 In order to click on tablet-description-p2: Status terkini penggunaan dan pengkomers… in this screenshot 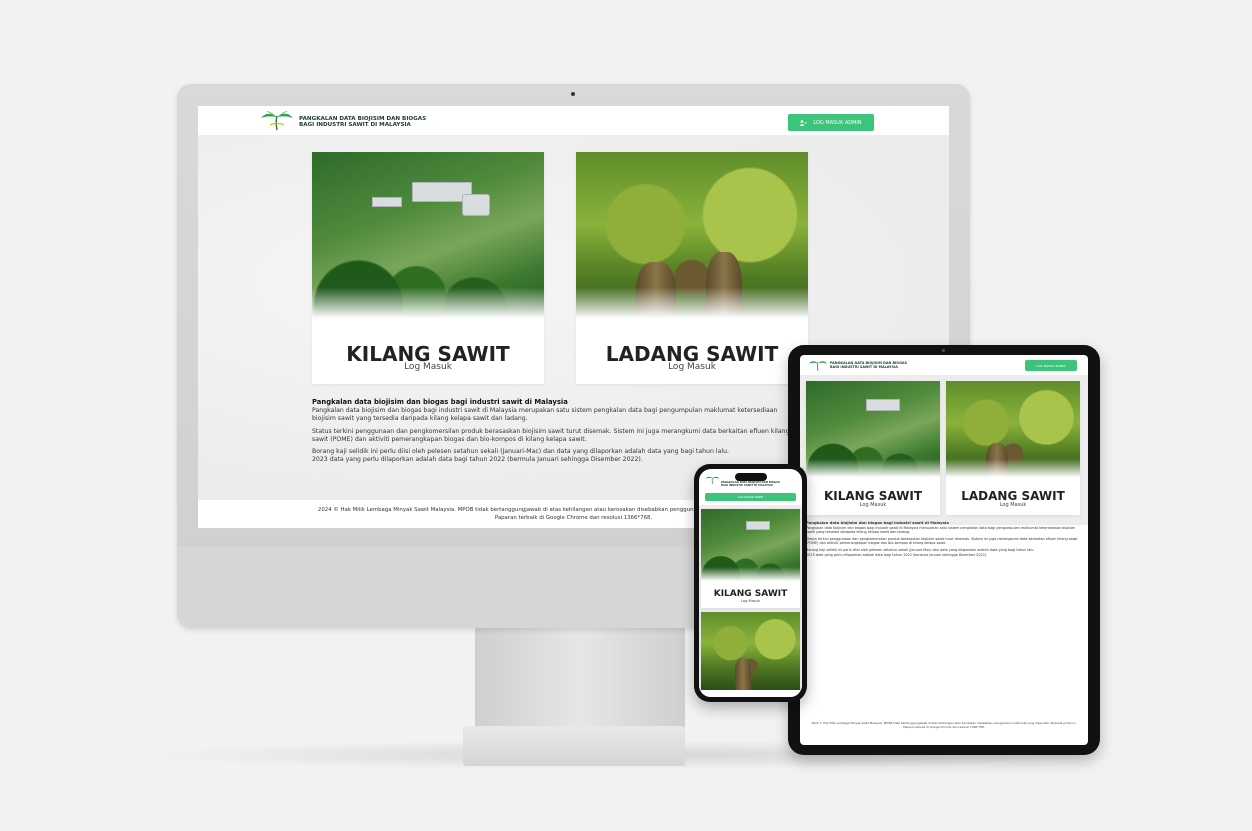, I will do `click(942, 541)`.